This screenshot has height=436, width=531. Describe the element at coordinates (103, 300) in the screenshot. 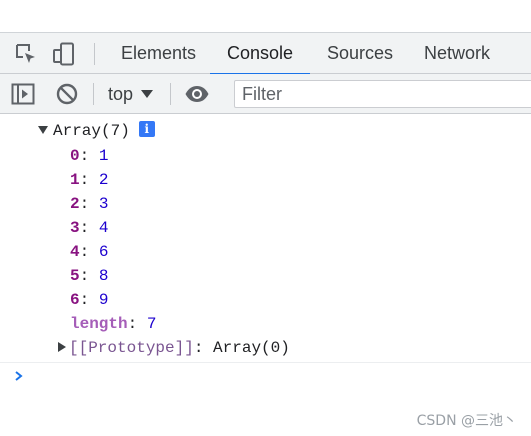

I see `entry-value: 9` at that location.